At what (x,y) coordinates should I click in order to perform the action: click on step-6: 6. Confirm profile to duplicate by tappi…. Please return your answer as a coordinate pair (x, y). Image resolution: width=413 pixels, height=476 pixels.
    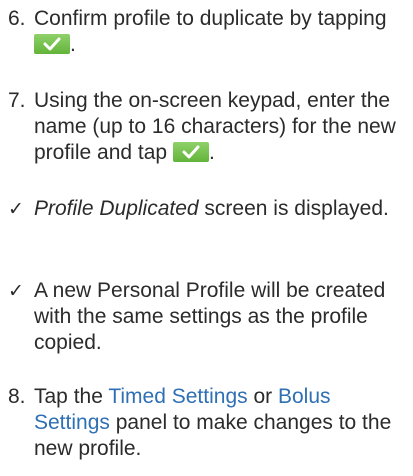
    Looking at the image, I should click on (208, 32).